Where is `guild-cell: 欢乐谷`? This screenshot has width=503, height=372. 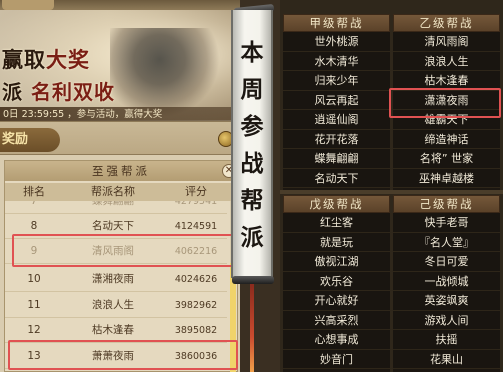 guild-cell: 欢乐谷 is located at coordinates (336, 281).